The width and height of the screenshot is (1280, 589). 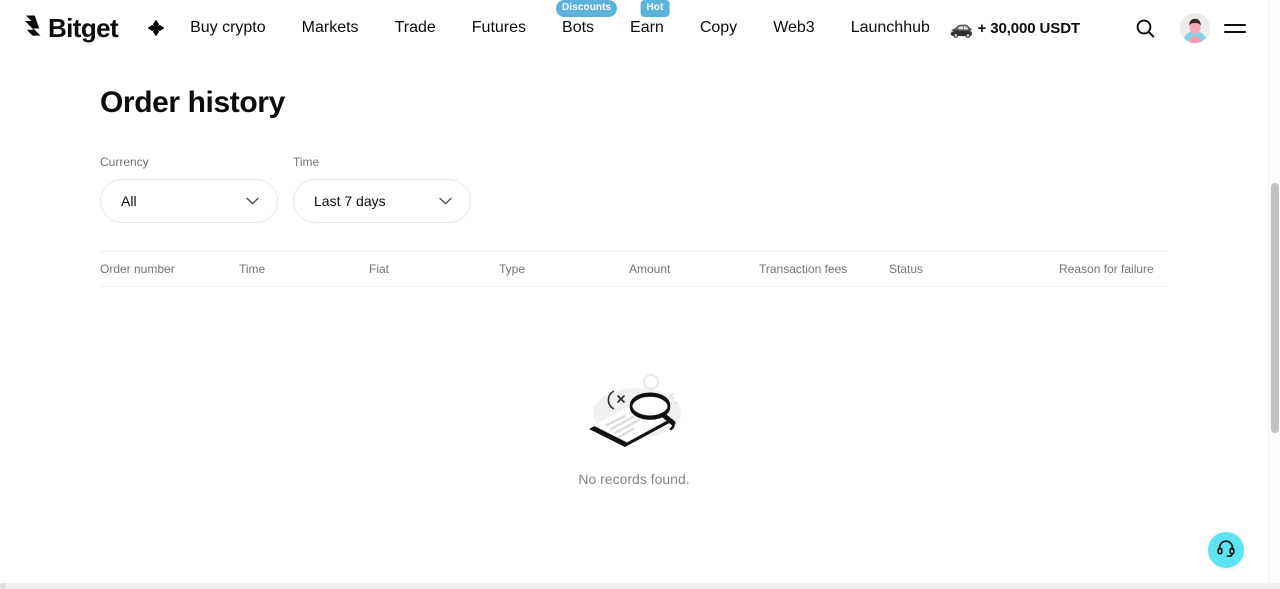 What do you see at coordinates (961, 28) in the screenshot?
I see `sports-car-icon: 🚗` at bounding box center [961, 28].